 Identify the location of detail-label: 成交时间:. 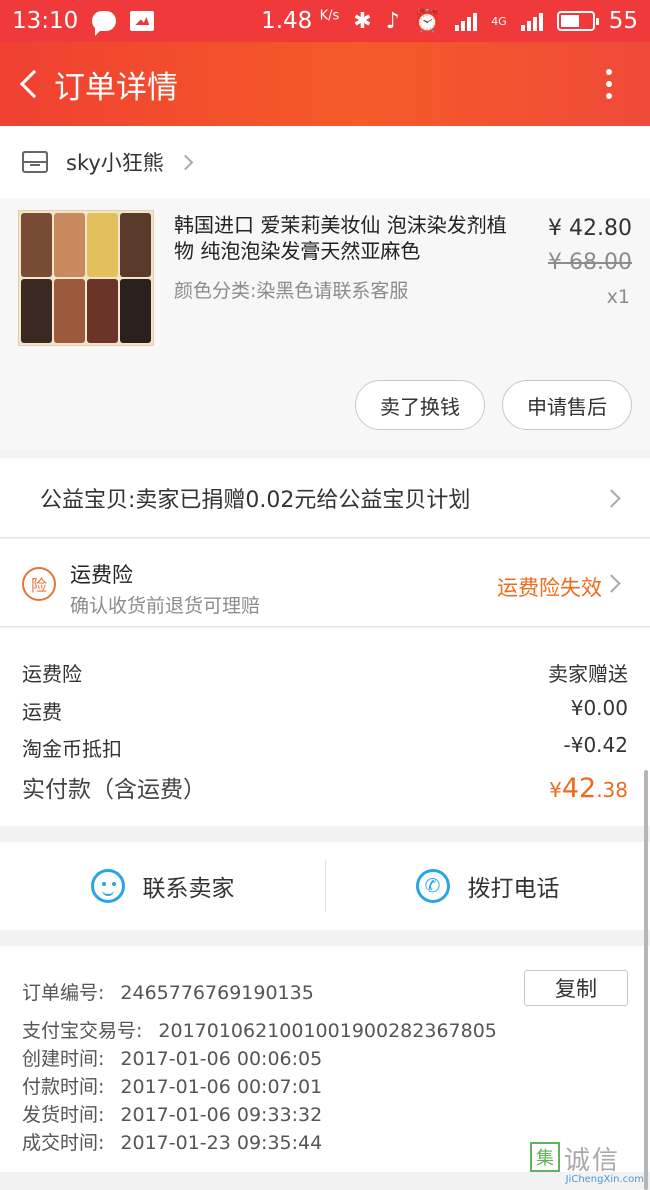
(63, 1143).